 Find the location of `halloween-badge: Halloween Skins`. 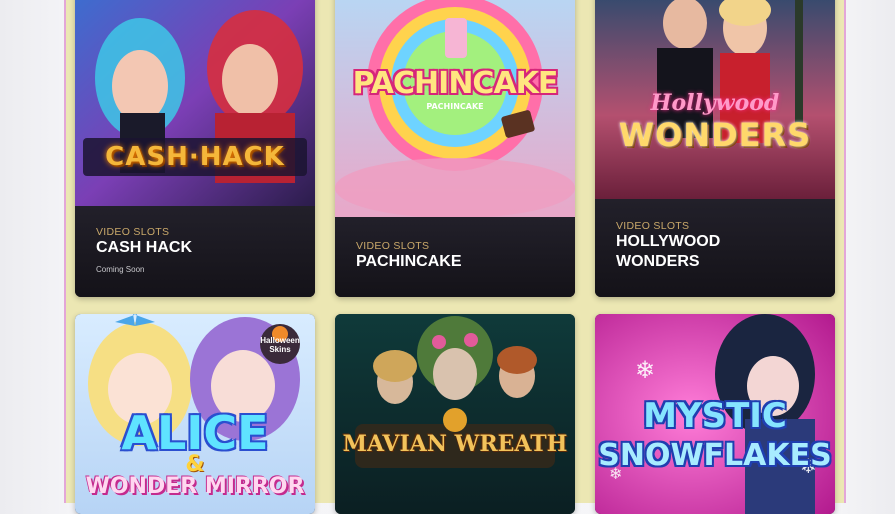

halloween-badge: Halloween Skins is located at coordinates (280, 345).